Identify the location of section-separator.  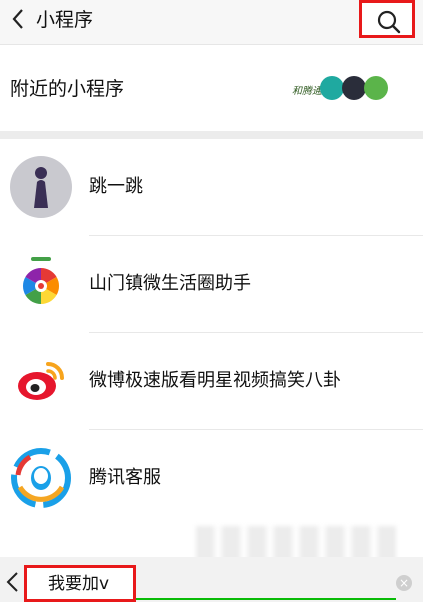
(211, 135).